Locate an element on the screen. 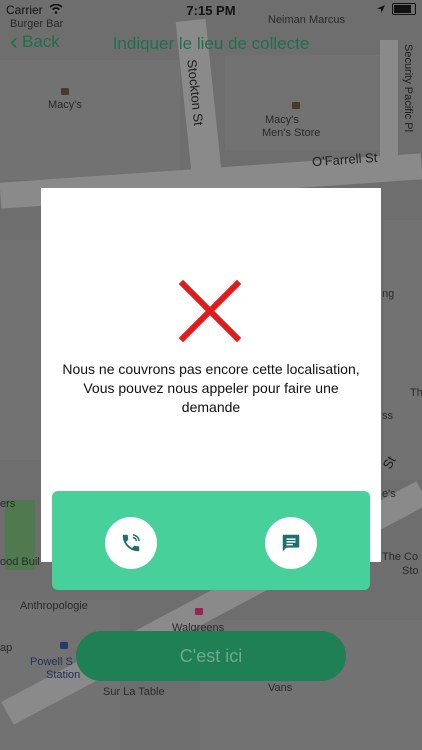 The image size is (422, 750). nav-bar: ‹ Back Indiquer le lieu de collecte is located at coordinates (211, 44).